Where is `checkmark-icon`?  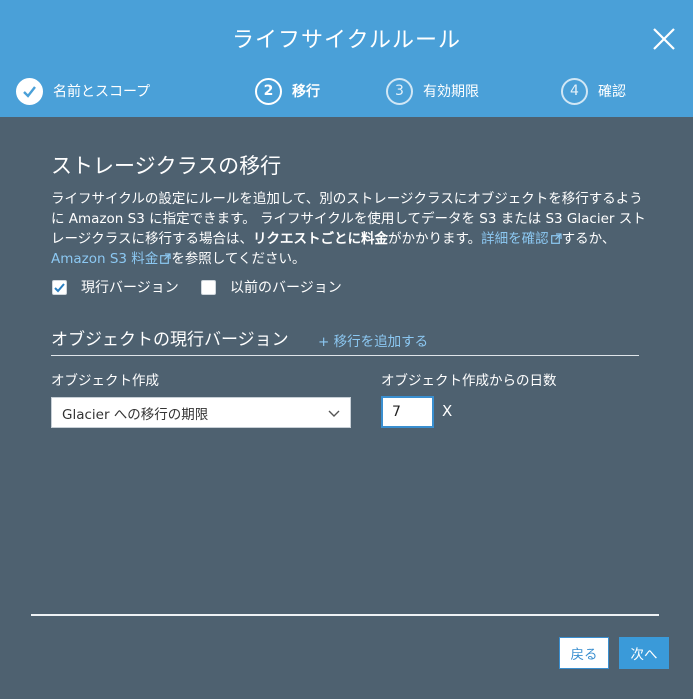 checkmark-icon is located at coordinates (59, 287).